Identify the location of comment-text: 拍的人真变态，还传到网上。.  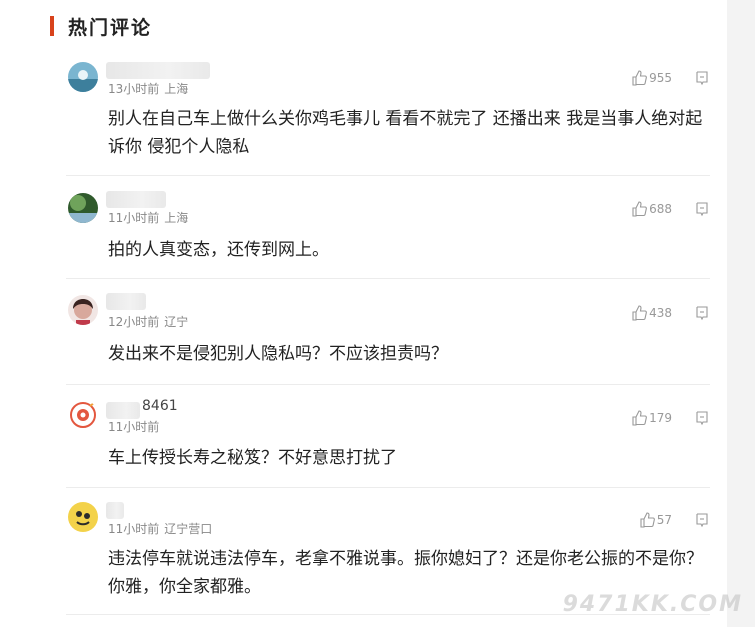
(218, 250).